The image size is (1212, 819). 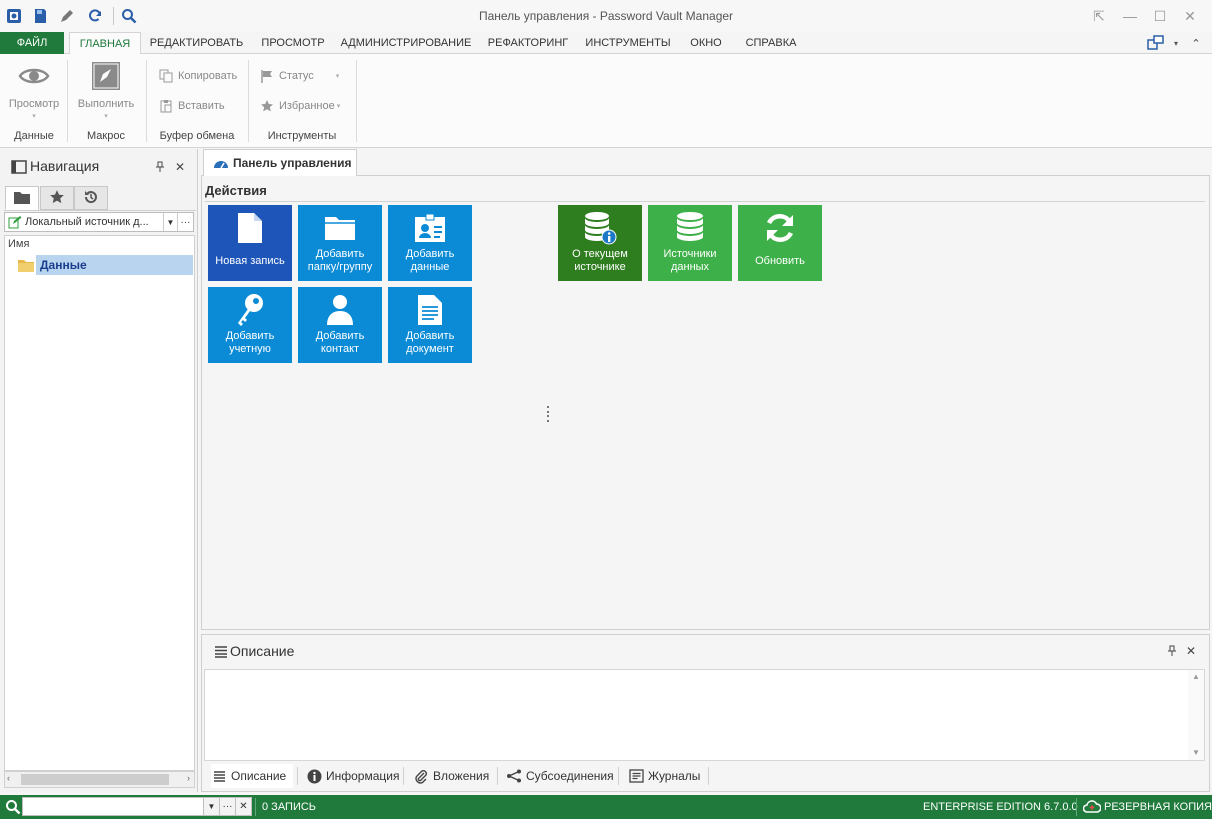 I want to click on group-label-clipboard: Буфер обмена, so click(x=197, y=136).